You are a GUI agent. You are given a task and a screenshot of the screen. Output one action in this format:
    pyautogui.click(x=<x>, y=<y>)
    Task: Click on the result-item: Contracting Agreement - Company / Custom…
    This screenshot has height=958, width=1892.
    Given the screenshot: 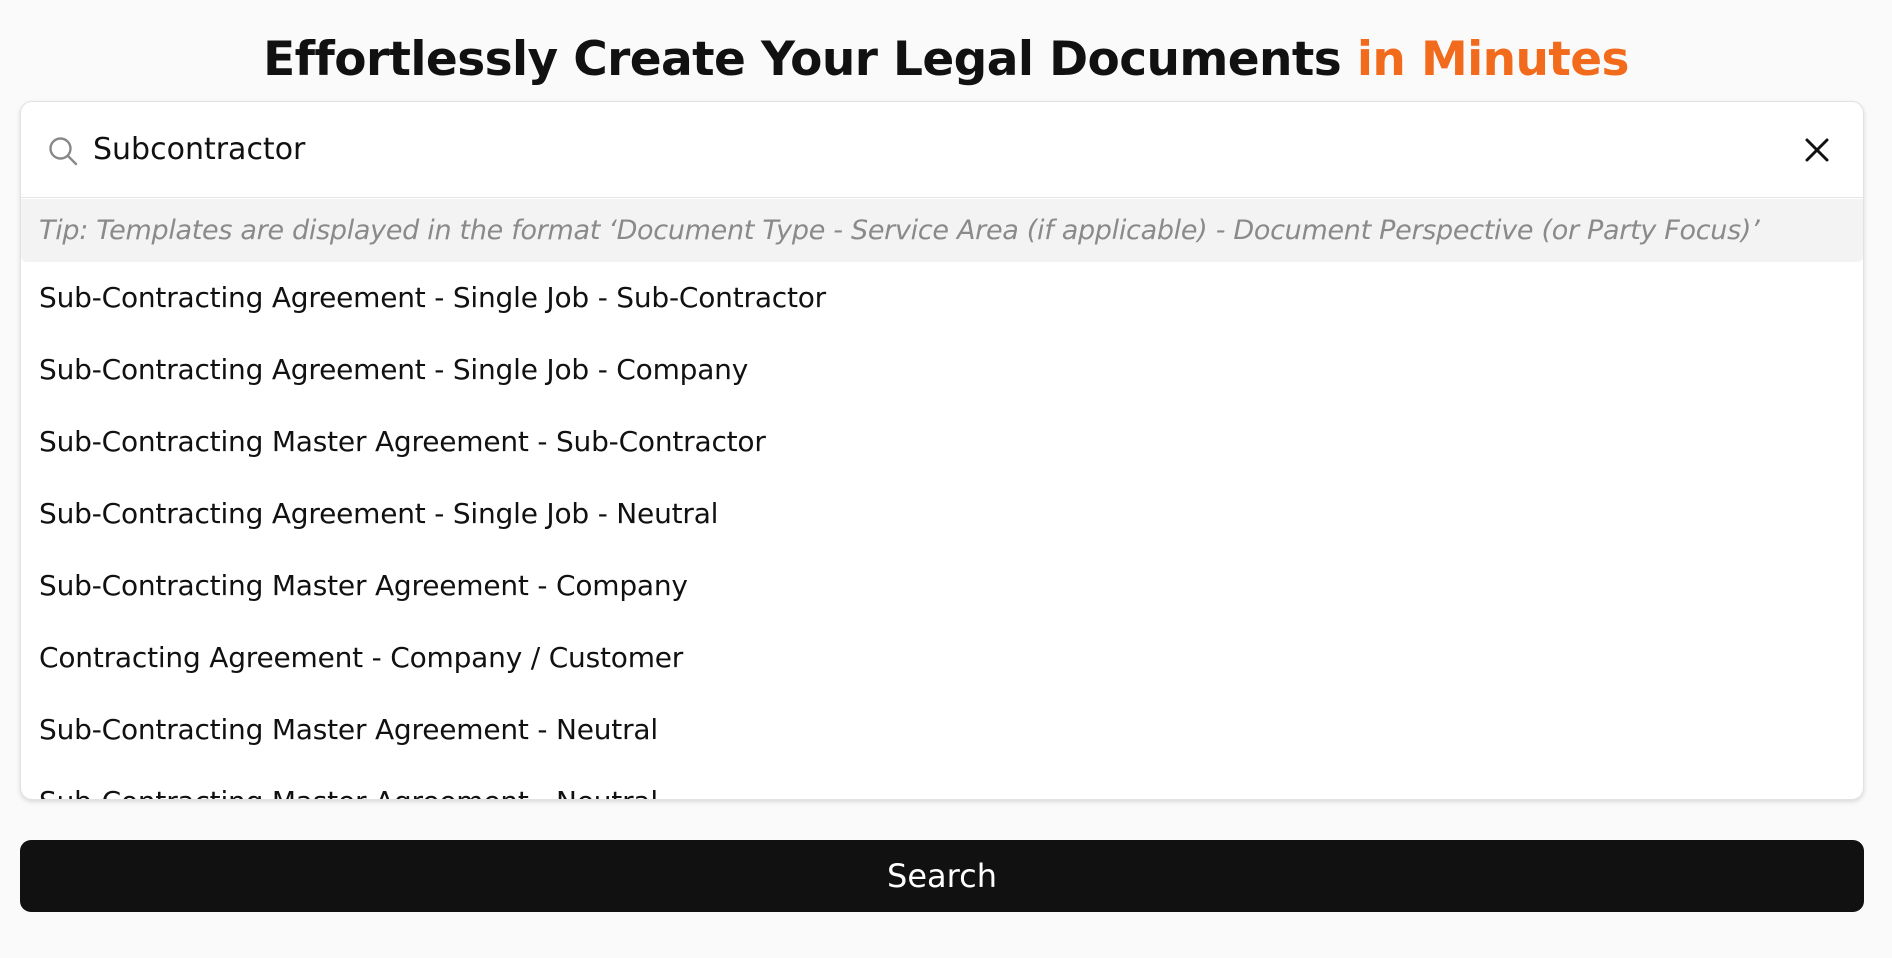 What is the action you would take?
    pyautogui.click(x=942, y=658)
    